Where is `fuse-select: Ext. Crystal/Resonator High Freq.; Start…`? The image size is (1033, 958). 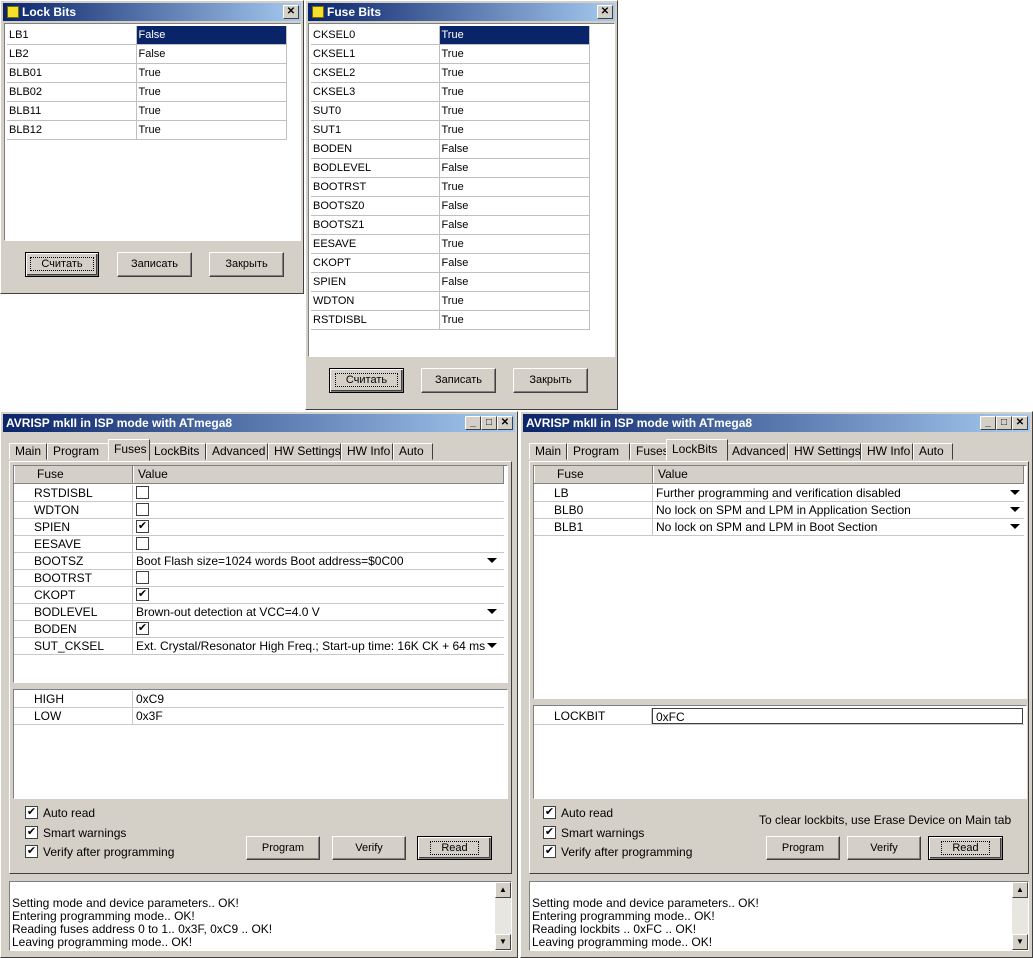 fuse-select: Ext. Crystal/Resonator High Freq.; Start… is located at coordinates (317, 646).